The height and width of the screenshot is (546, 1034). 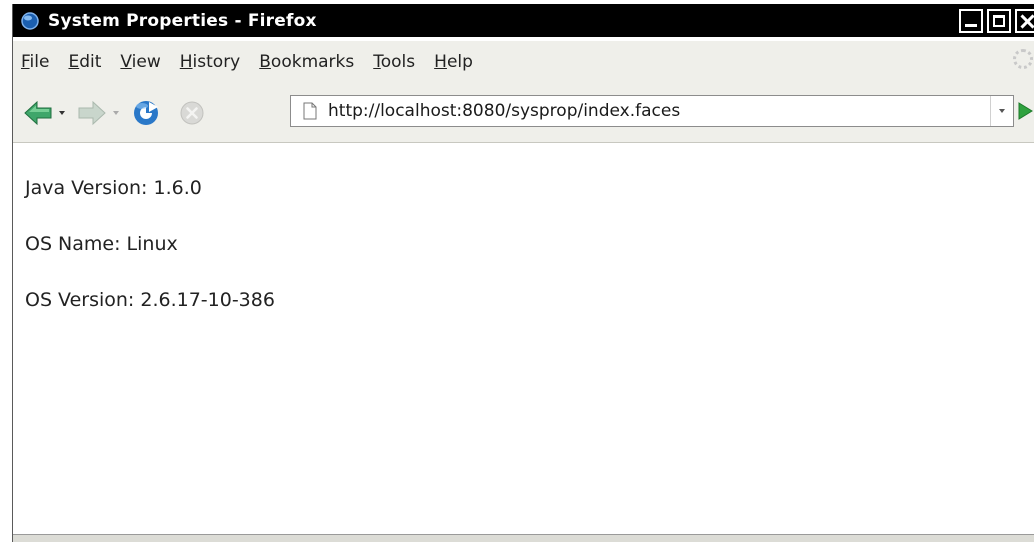 I want to click on go-arrow-icon, so click(x=1025, y=111).